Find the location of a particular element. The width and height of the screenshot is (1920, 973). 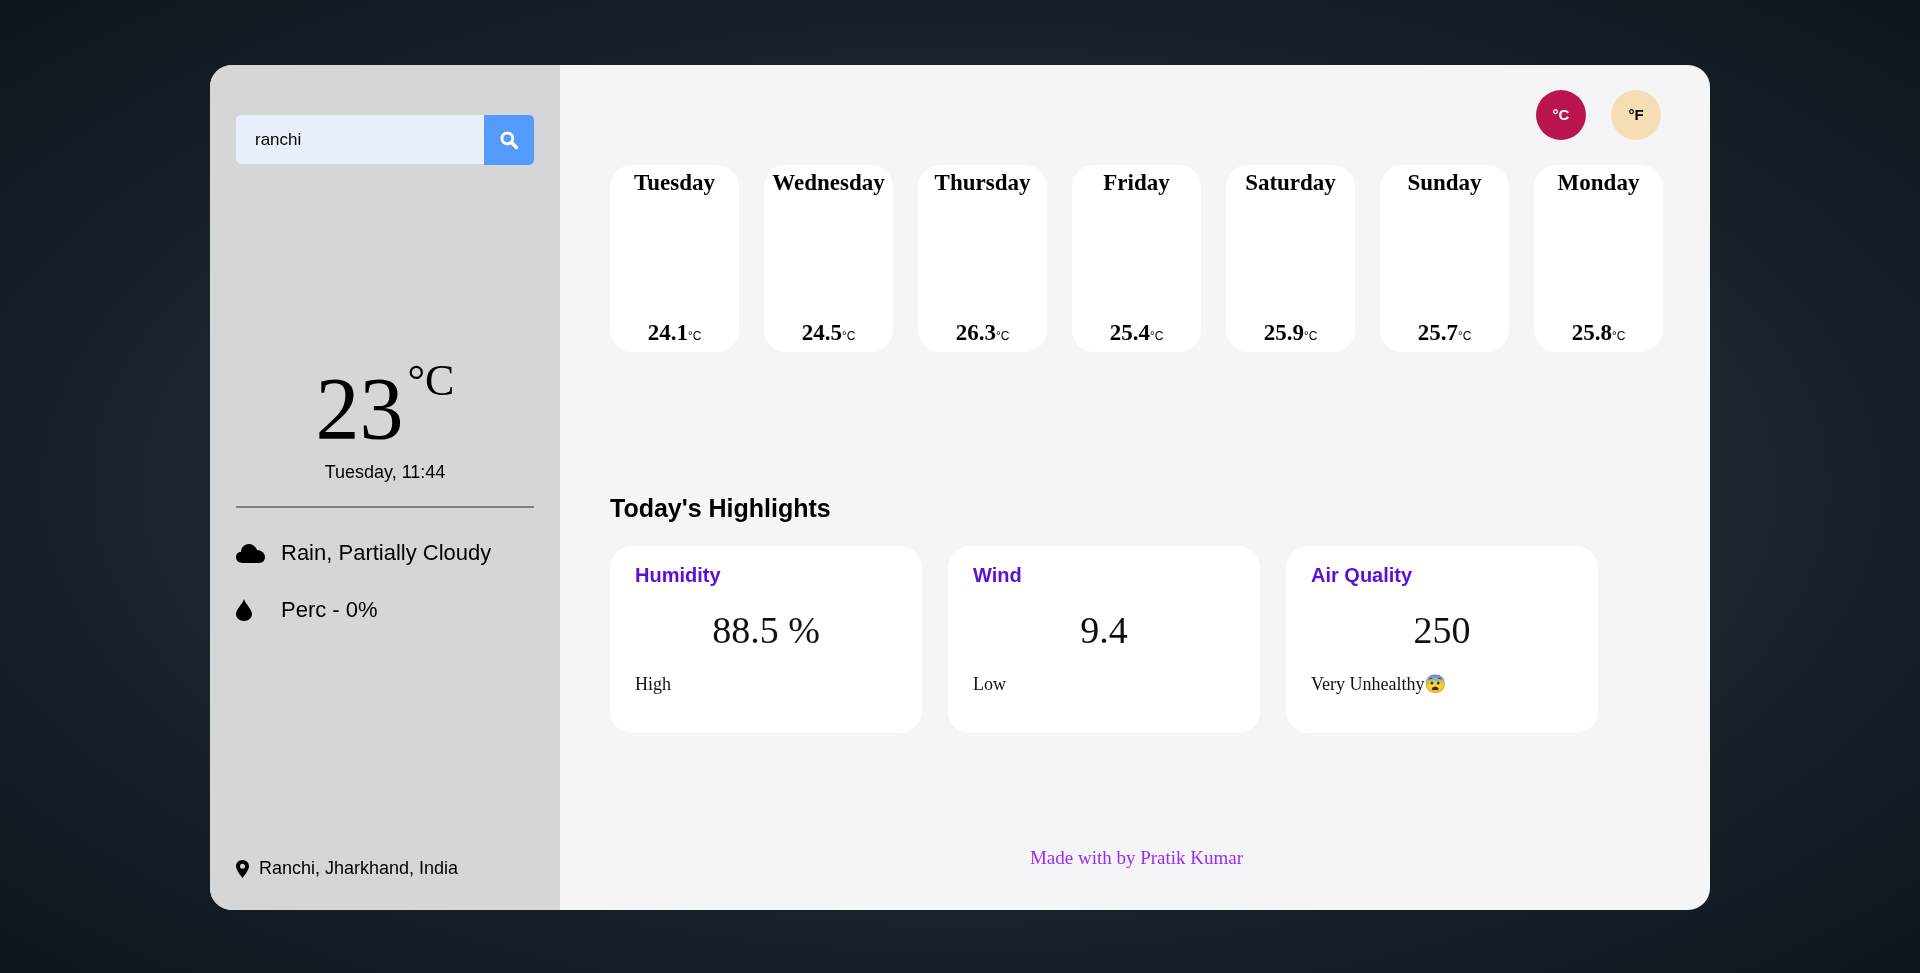

cloud-icon is located at coordinates (250, 552).